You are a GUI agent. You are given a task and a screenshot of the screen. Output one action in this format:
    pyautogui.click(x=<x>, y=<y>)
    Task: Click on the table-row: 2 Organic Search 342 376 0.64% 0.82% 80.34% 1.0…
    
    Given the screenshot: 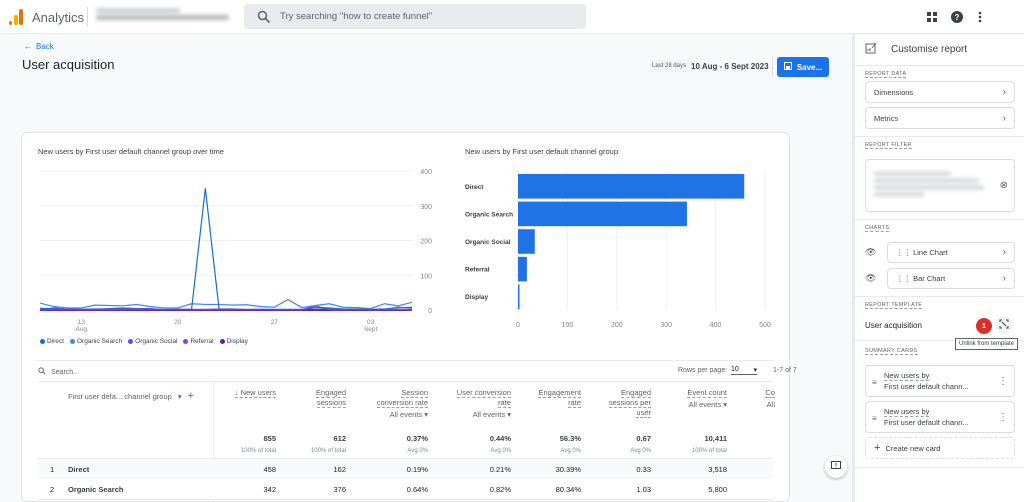 What is the action you would take?
    pyautogui.click(x=405, y=489)
    